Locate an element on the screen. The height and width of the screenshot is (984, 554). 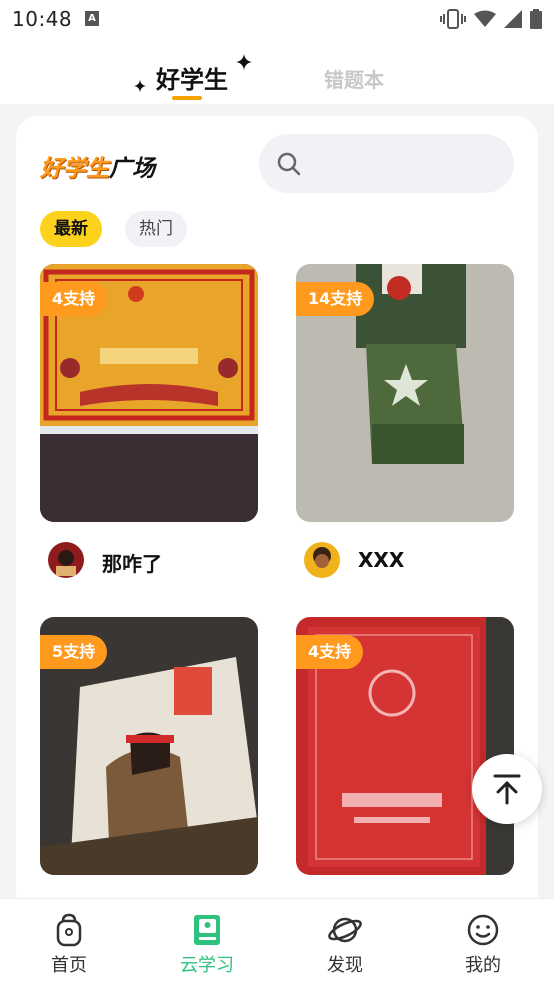
vibrate-icon is located at coordinates (453, 19).